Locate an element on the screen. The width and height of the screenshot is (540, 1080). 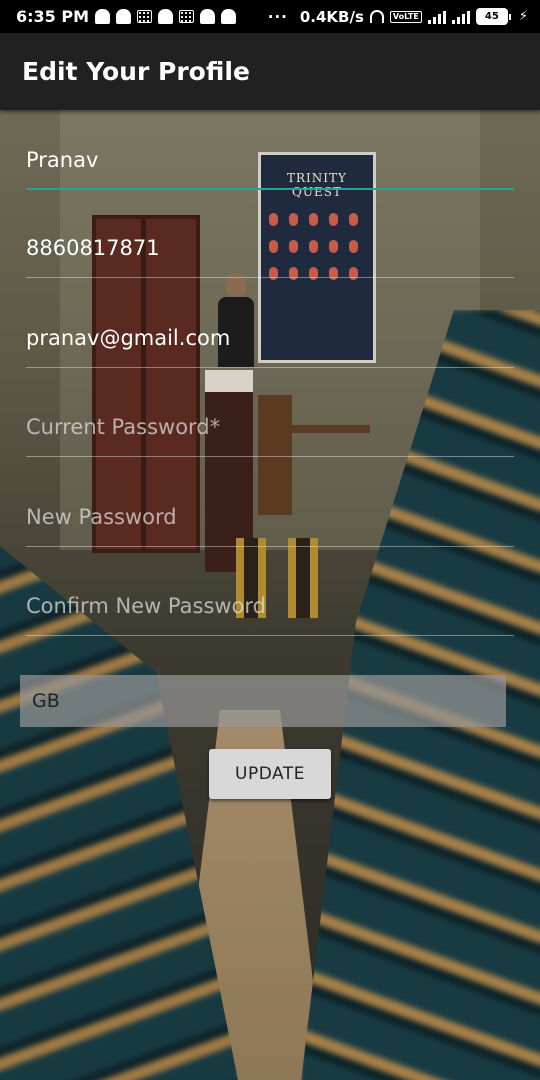
email-input is located at coordinates (270, 338).